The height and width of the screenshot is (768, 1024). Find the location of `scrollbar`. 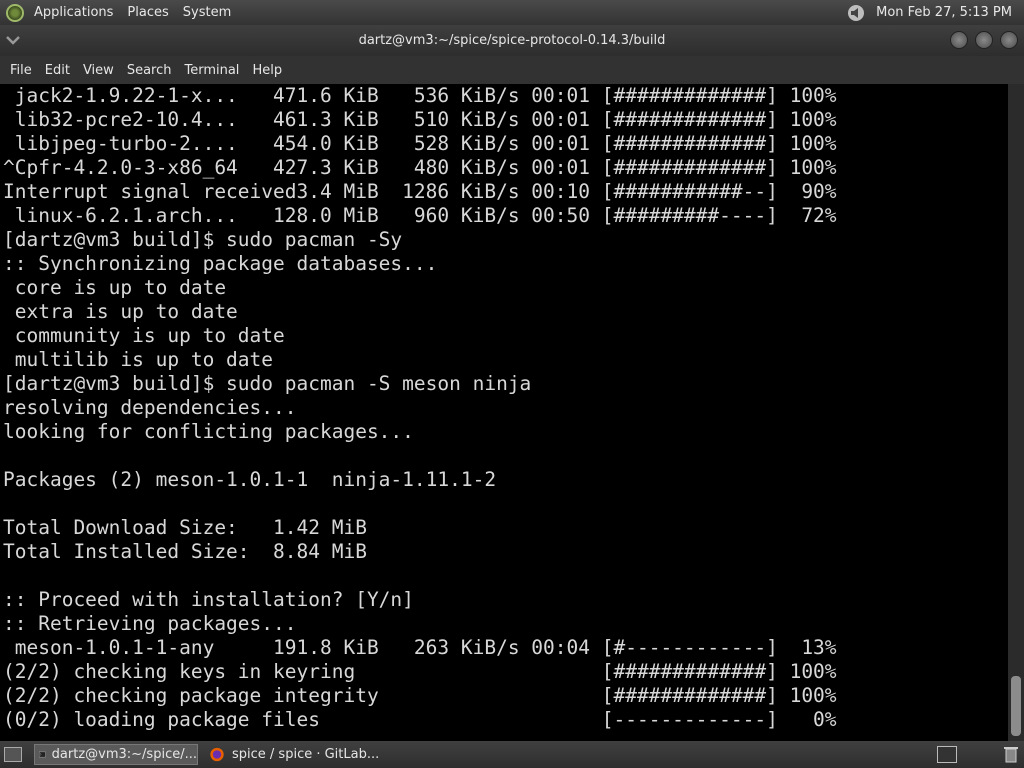

scrollbar is located at coordinates (1016, 412).